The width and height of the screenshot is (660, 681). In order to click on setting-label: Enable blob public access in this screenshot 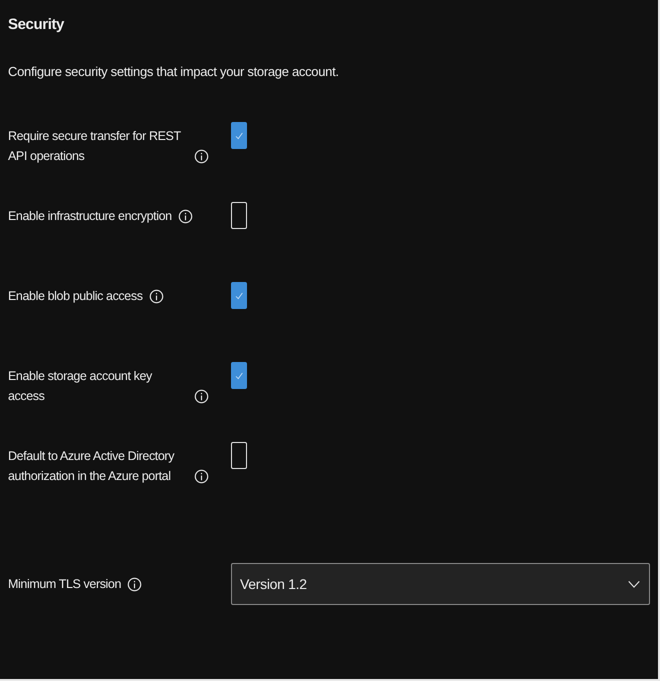, I will do `click(75, 296)`.